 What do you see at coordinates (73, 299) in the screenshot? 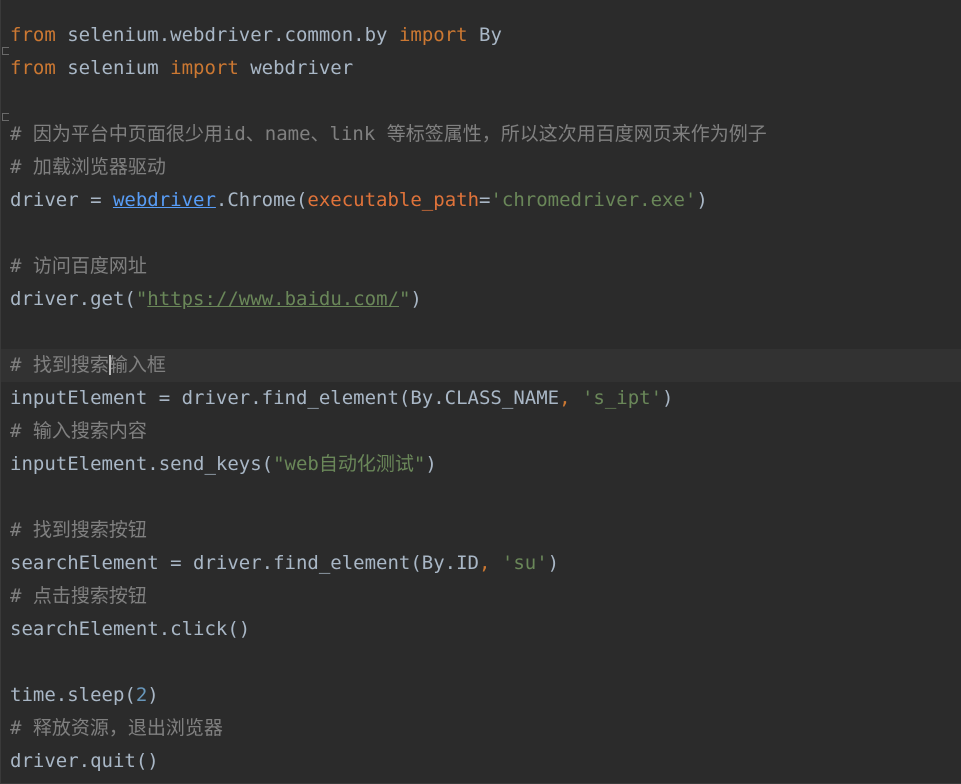
I see `code-token-id: driver.get(` at bounding box center [73, 299].